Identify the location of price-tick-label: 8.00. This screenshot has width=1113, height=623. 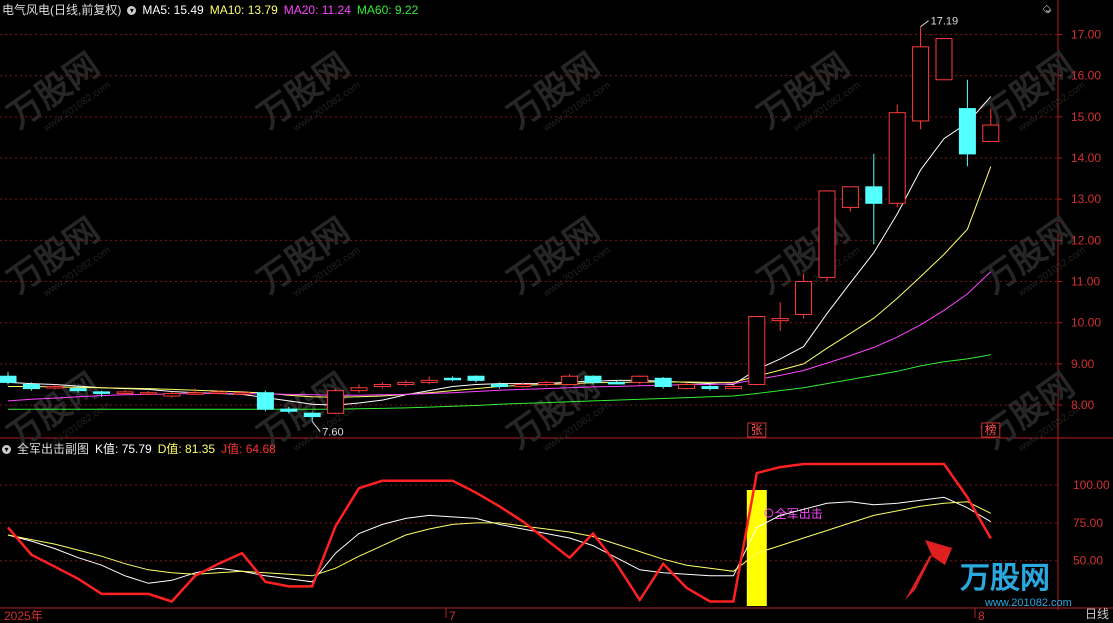
(1083, 405).